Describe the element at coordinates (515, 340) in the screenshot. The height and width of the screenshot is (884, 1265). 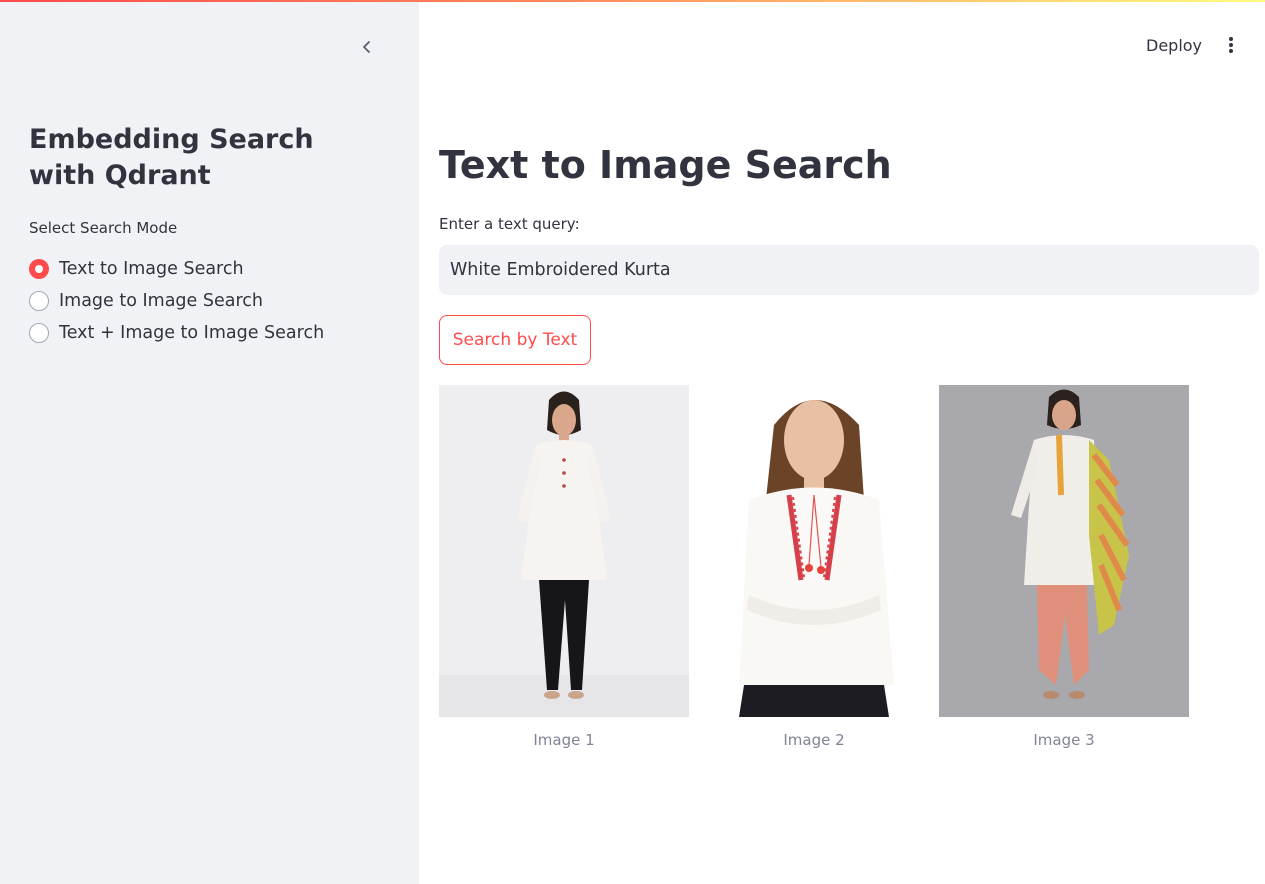
I see `search-by-text-button: Search by Text` at that location.